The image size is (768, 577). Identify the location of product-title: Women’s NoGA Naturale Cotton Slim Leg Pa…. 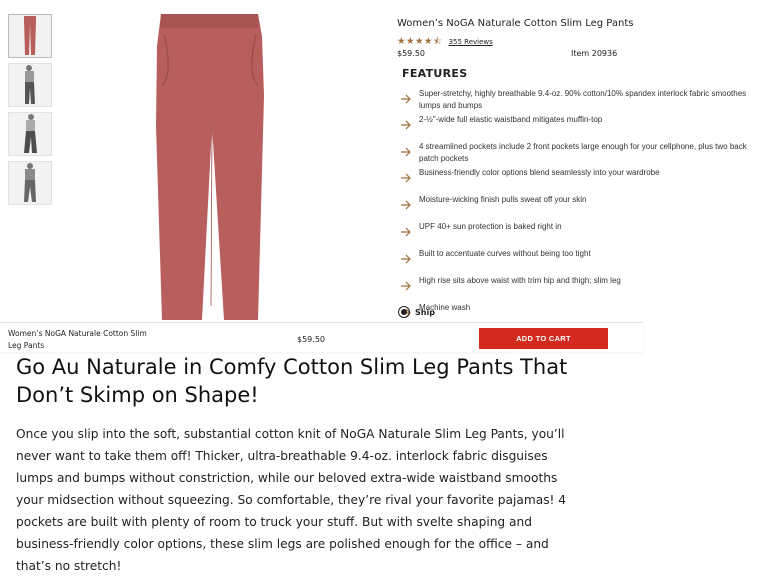
(515, 23).